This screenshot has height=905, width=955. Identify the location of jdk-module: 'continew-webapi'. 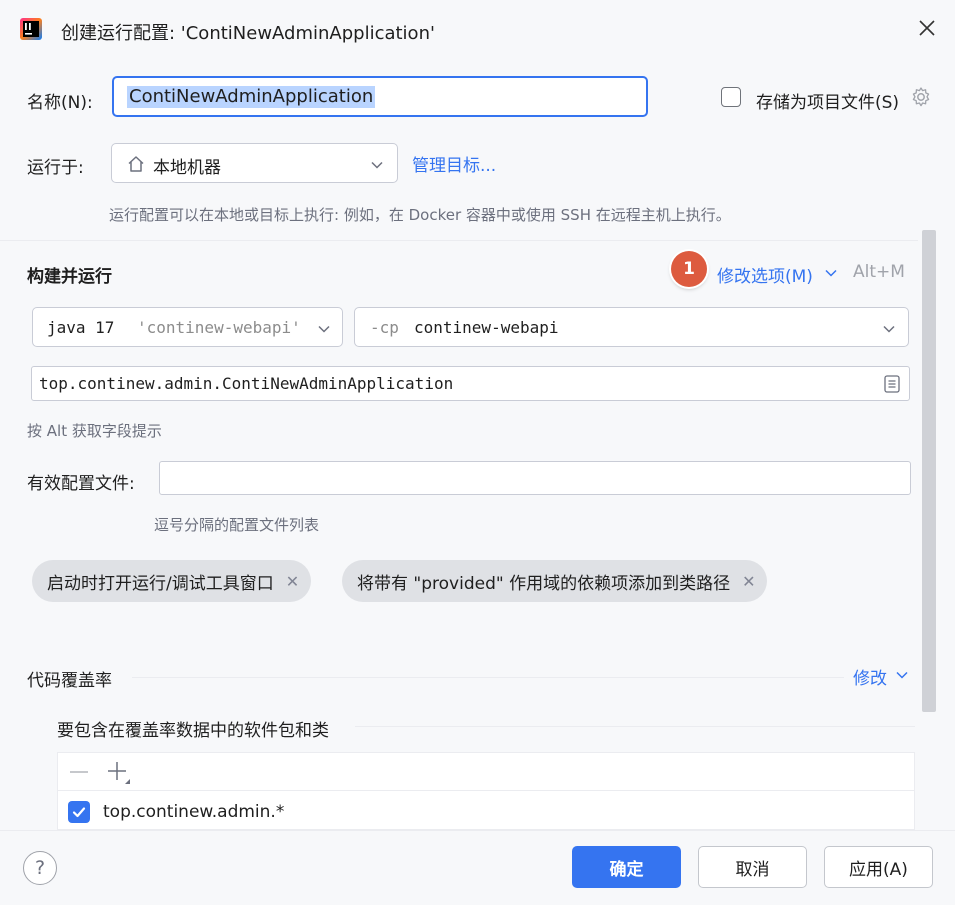
(219, 327).